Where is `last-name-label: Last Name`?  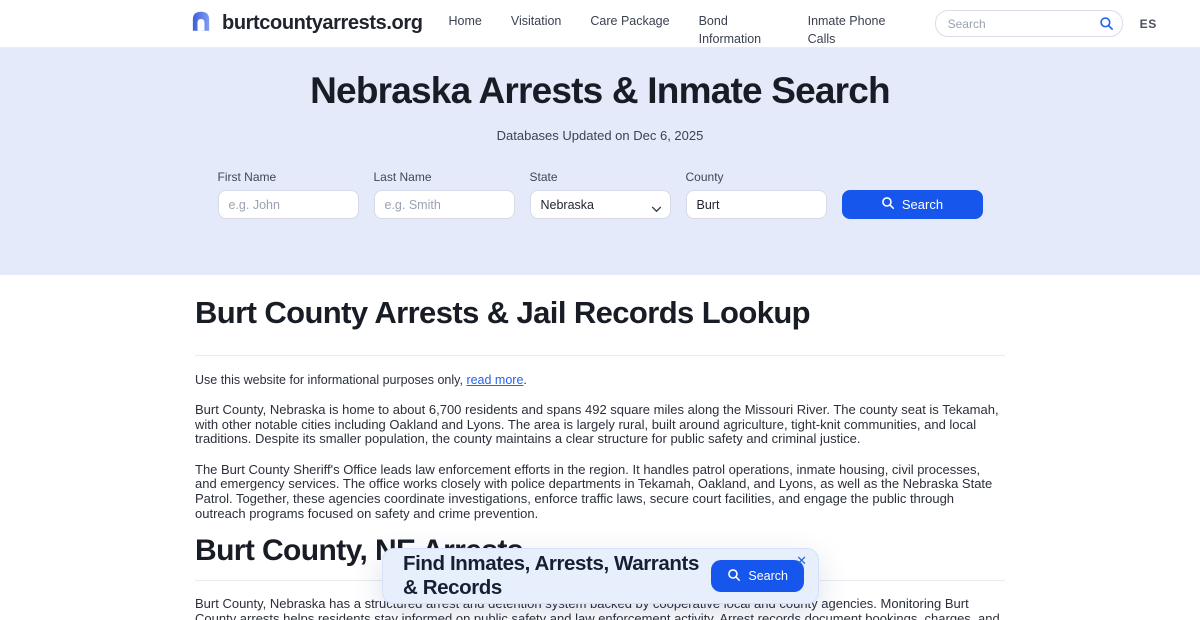 last-name-label: Last Name is located at coordinates (402, 177).